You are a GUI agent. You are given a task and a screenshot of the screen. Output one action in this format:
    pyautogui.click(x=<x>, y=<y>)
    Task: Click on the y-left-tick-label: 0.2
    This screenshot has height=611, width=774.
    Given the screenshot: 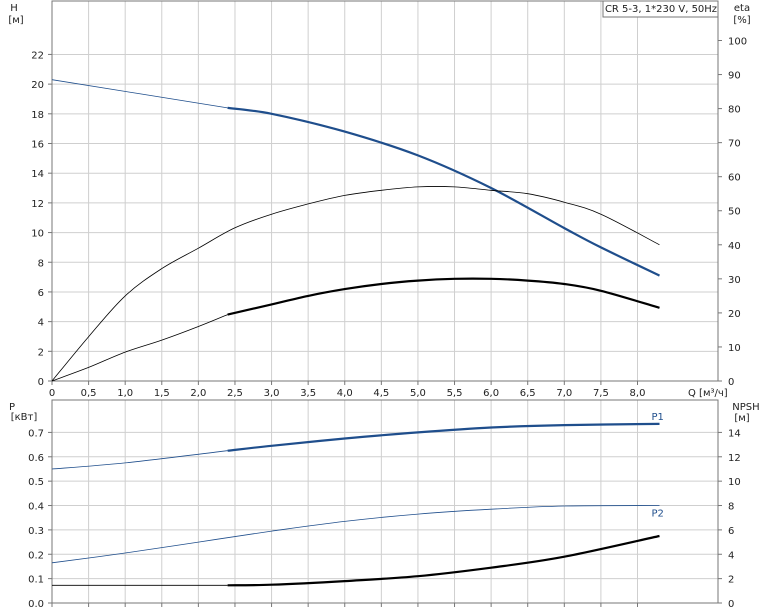 What is the action you would take?
    pyautogui.click(x=36, y=555)
    